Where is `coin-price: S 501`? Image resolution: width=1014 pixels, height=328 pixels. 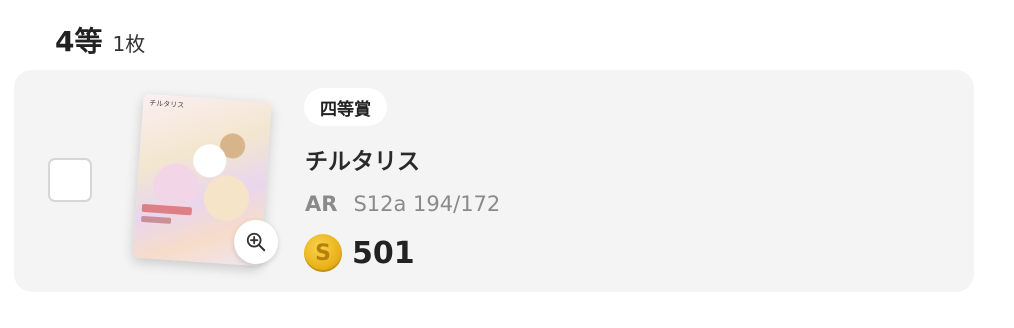
coin-price: S 501 is located at coordinates (359, 253).